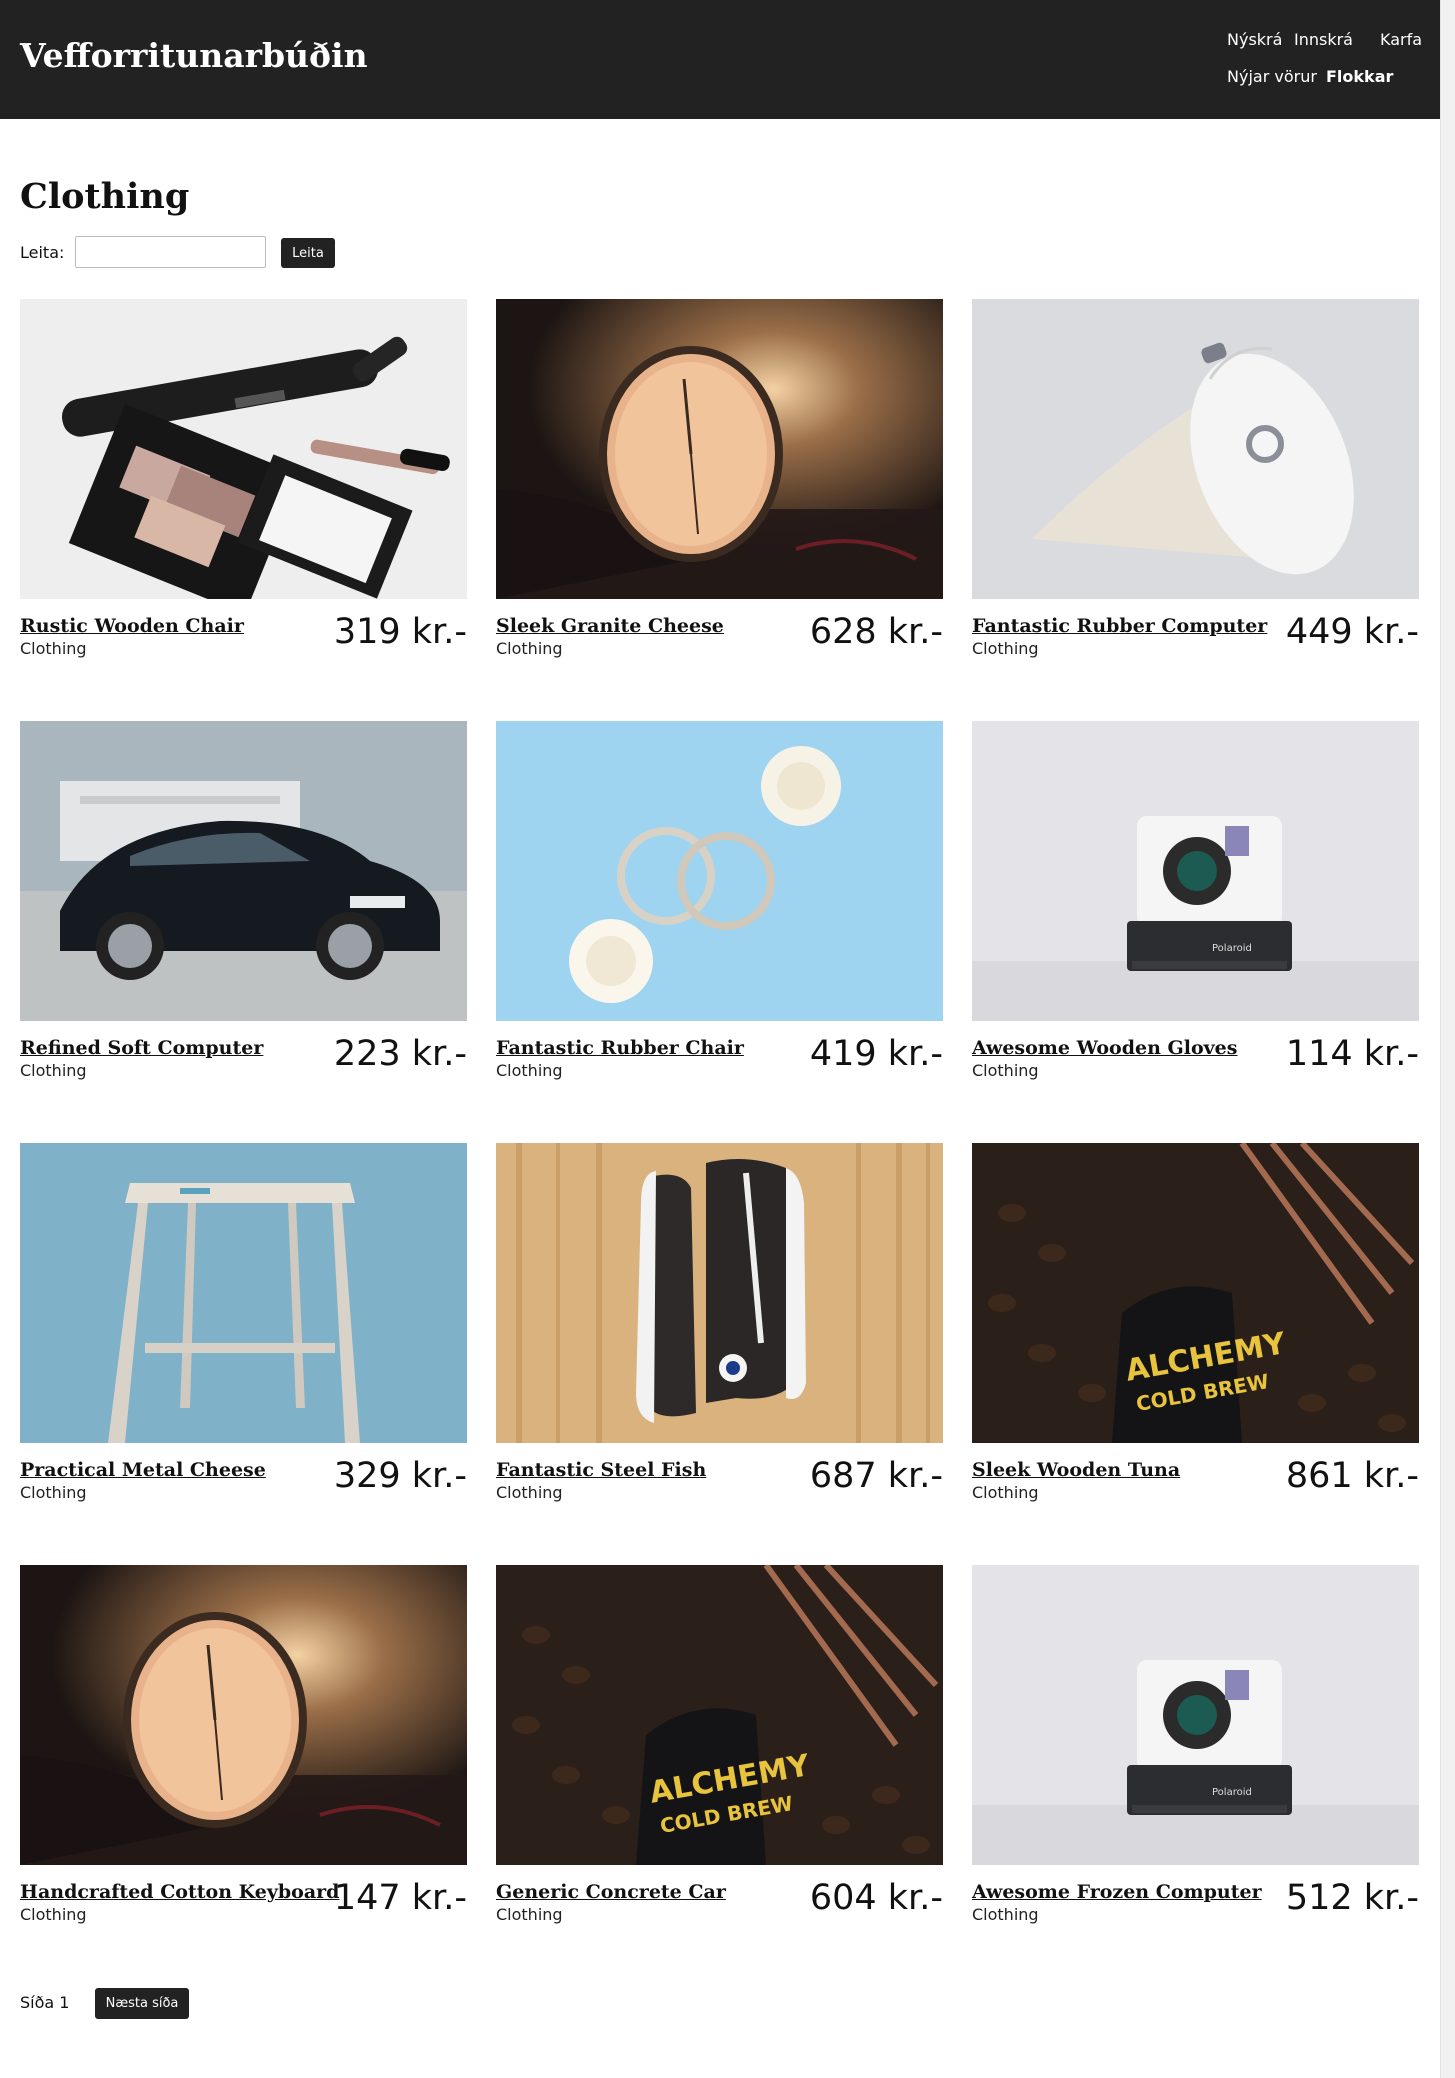 The width and height of the screenshot is (1455, 2078). What do you see at coordinates (243, 1293) in the screenshot?
I see `wooden-stool-photo` at bounding box center [243, 1293].